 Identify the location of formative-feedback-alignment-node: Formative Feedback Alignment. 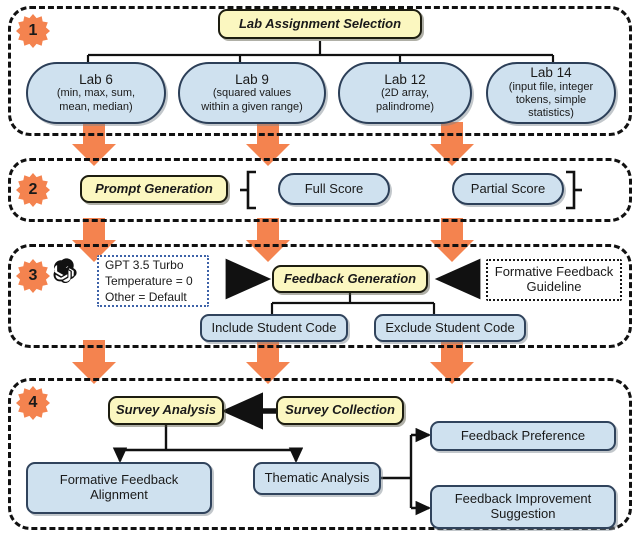
(119, 488).